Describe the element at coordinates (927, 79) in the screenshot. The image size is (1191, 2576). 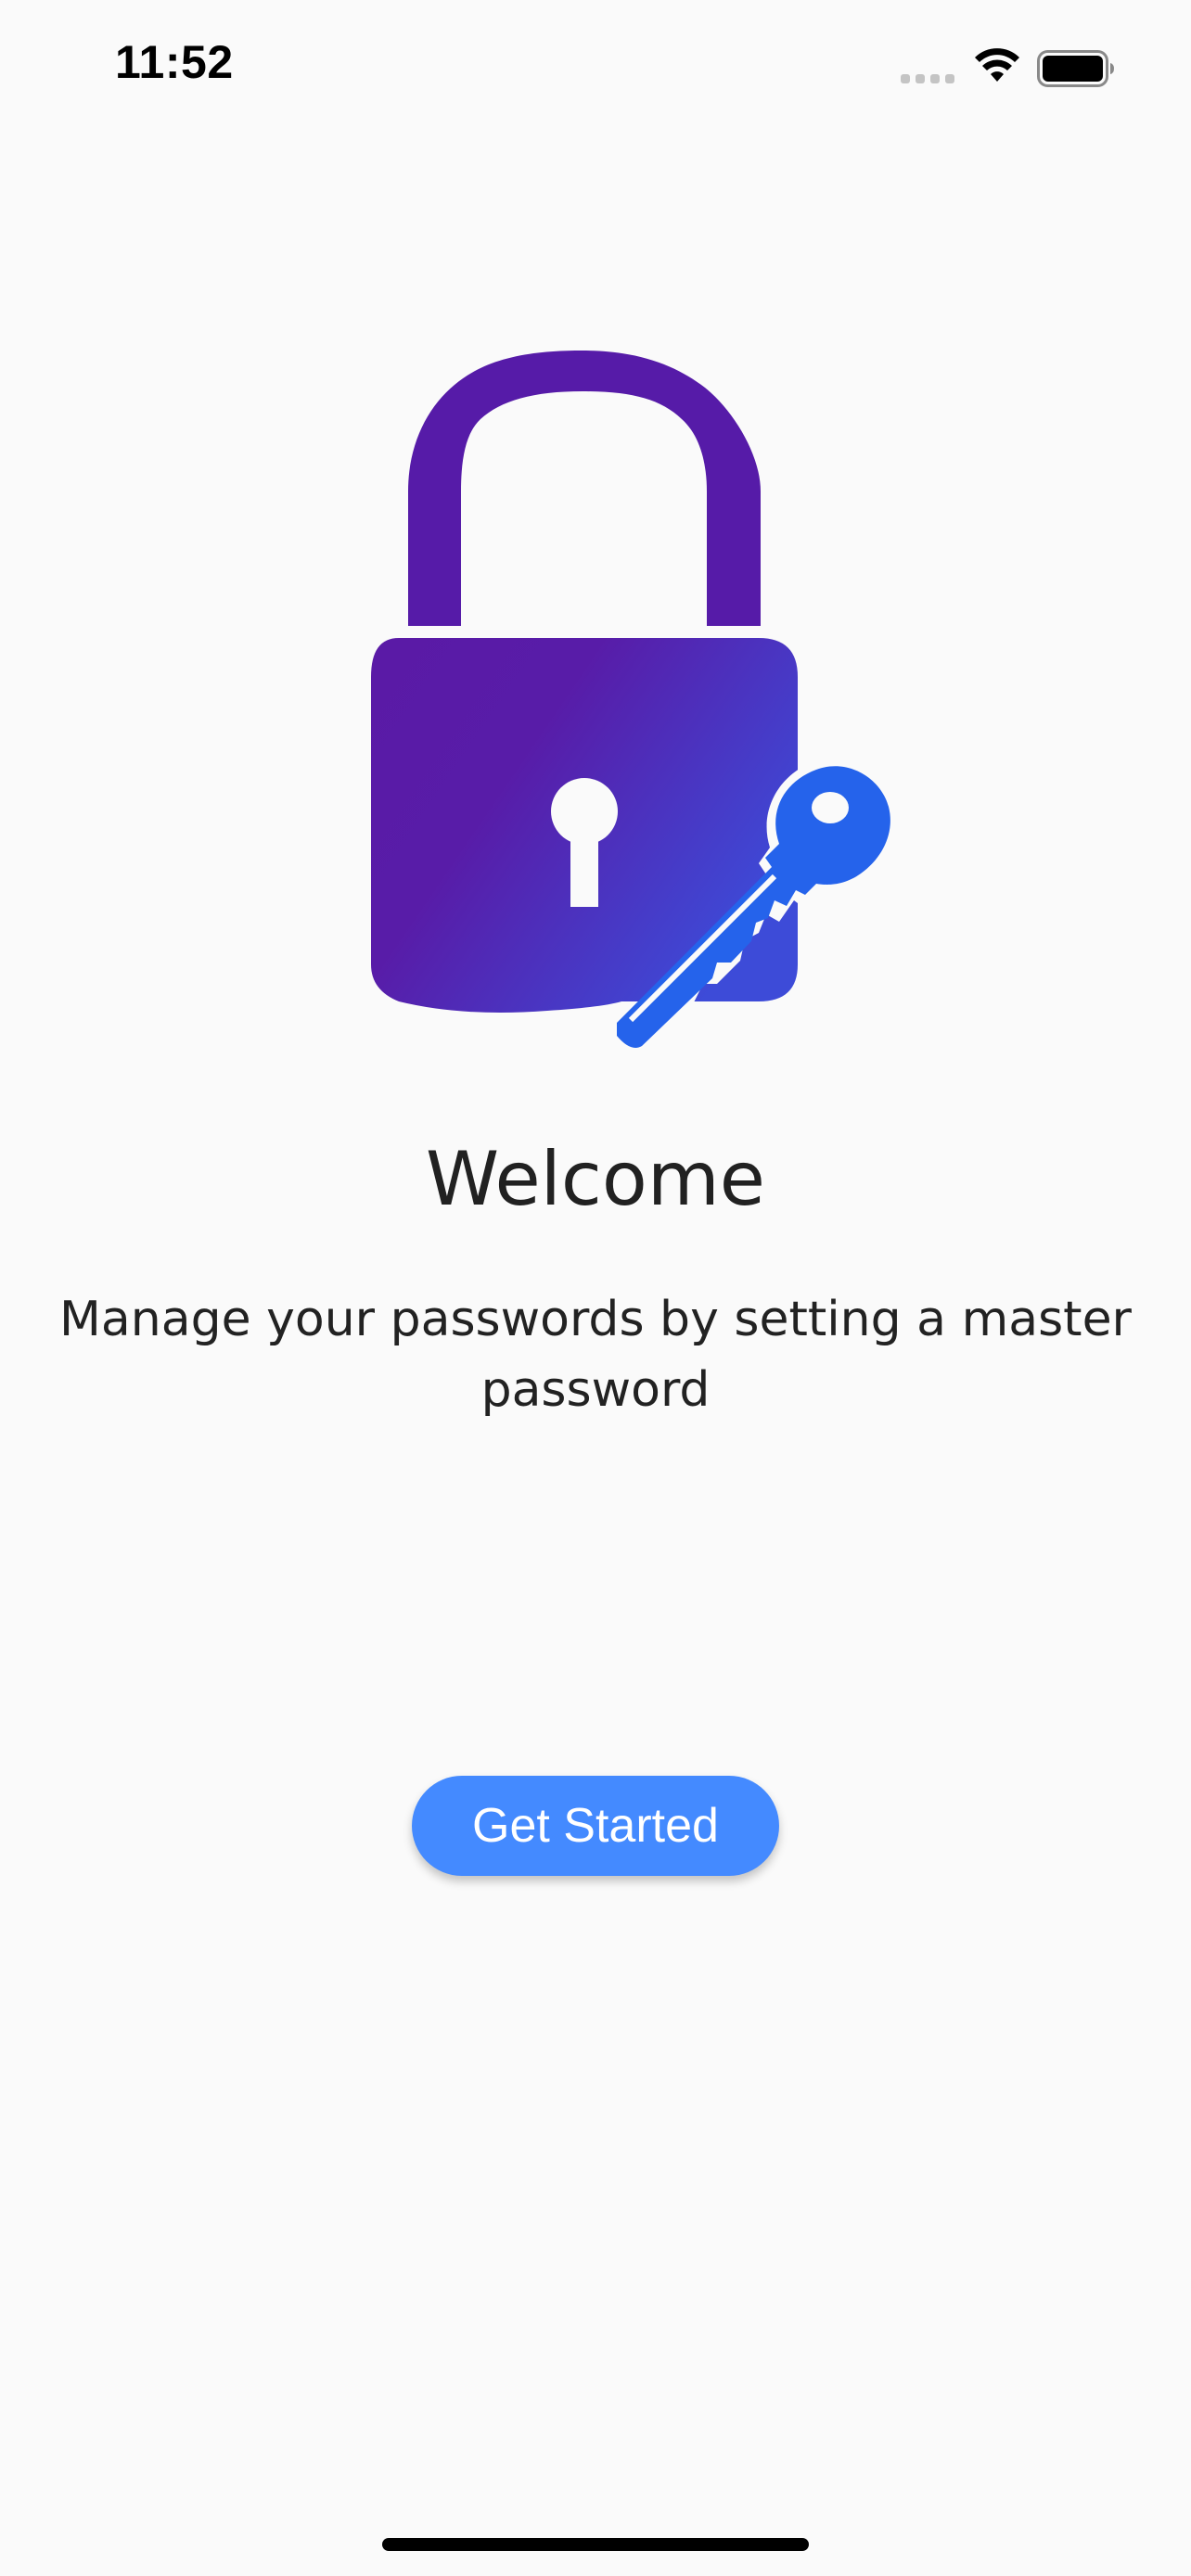
I see `cellular-signal-icon` at that location.